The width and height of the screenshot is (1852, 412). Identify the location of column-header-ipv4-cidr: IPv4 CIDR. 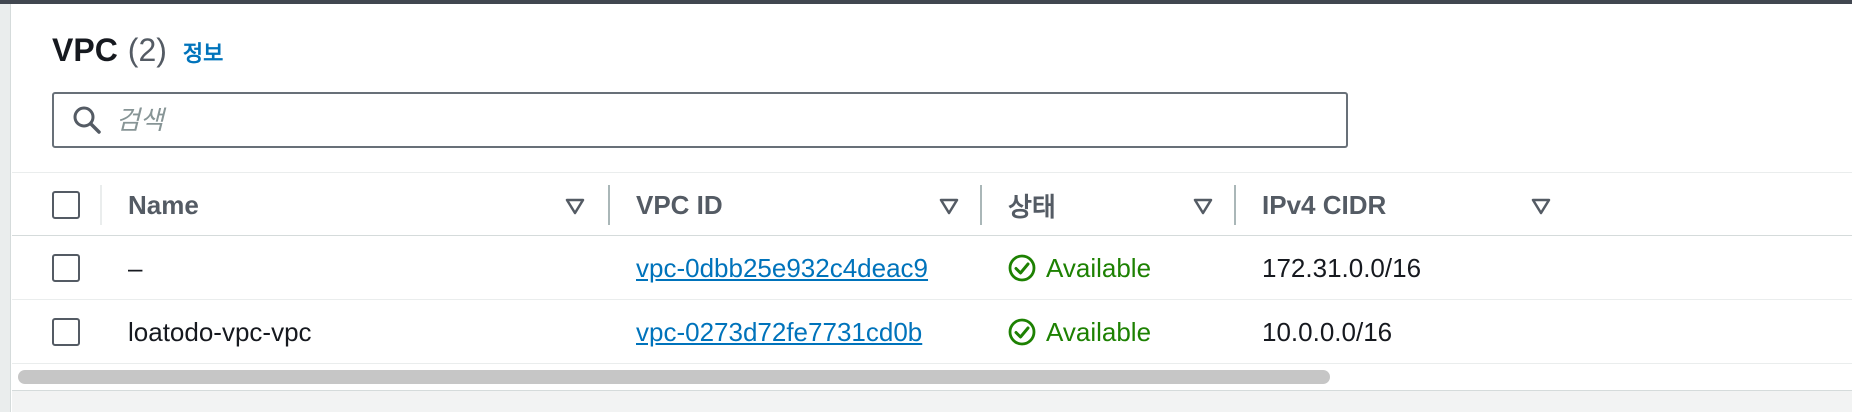
(1324, 205).